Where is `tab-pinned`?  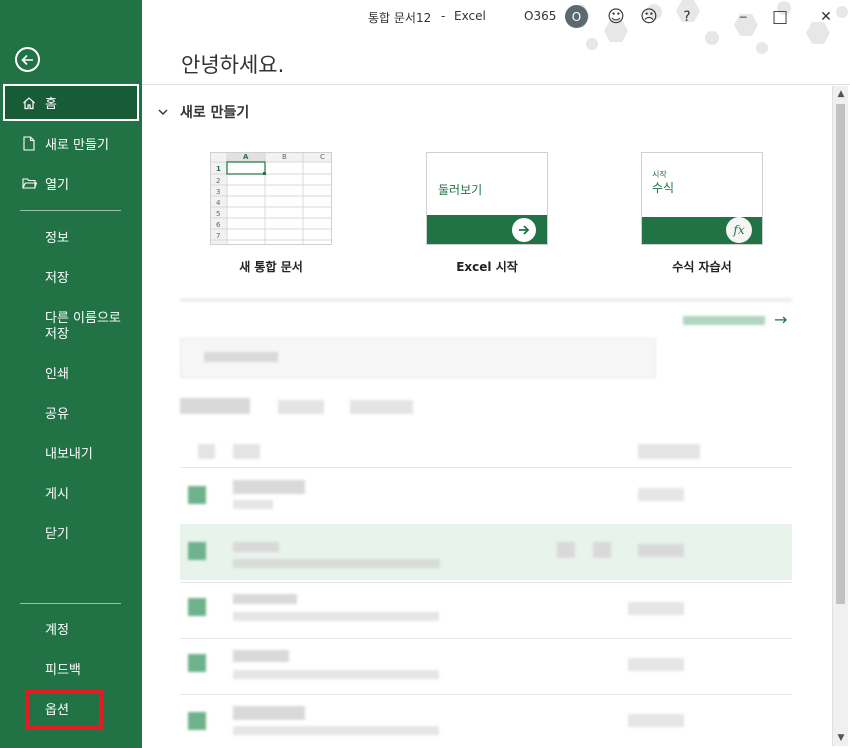
tab-pinned is located at coordinates (301, 407).